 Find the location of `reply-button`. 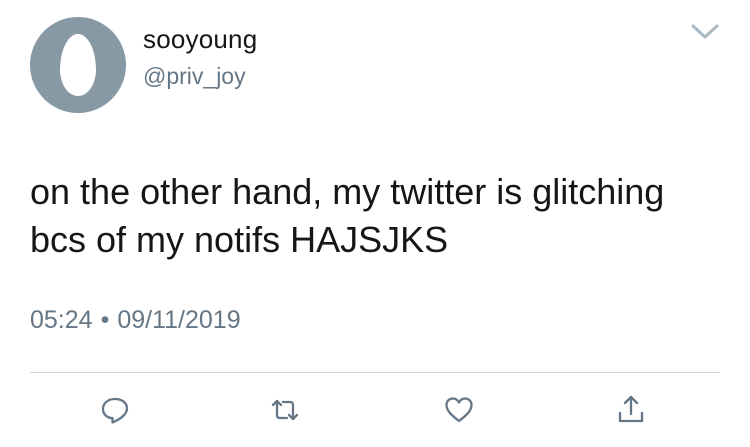

reply-button is located at coordinates (115, 410).